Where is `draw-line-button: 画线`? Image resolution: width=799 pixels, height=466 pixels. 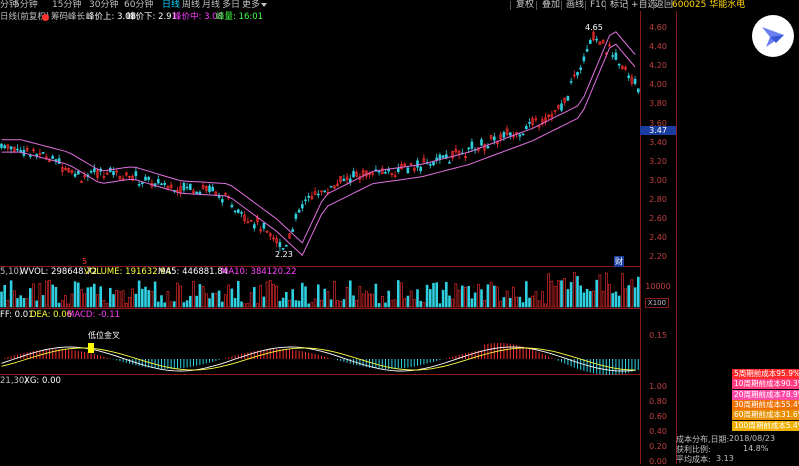
draw-line-button: 画线 is located at coordinates (575, 5).